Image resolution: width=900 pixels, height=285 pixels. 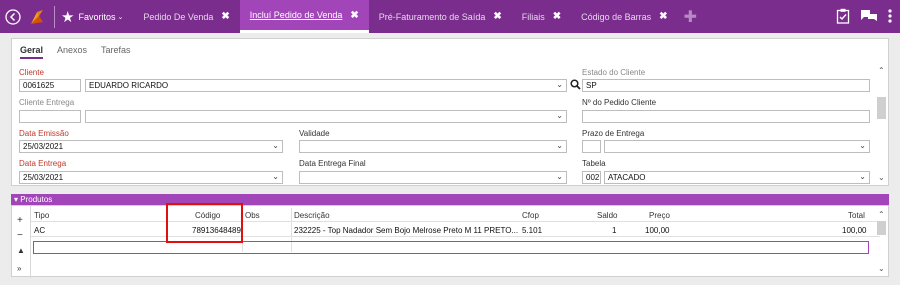 I want to click on move-up-icon: ▲, so click(x=21, y=250).